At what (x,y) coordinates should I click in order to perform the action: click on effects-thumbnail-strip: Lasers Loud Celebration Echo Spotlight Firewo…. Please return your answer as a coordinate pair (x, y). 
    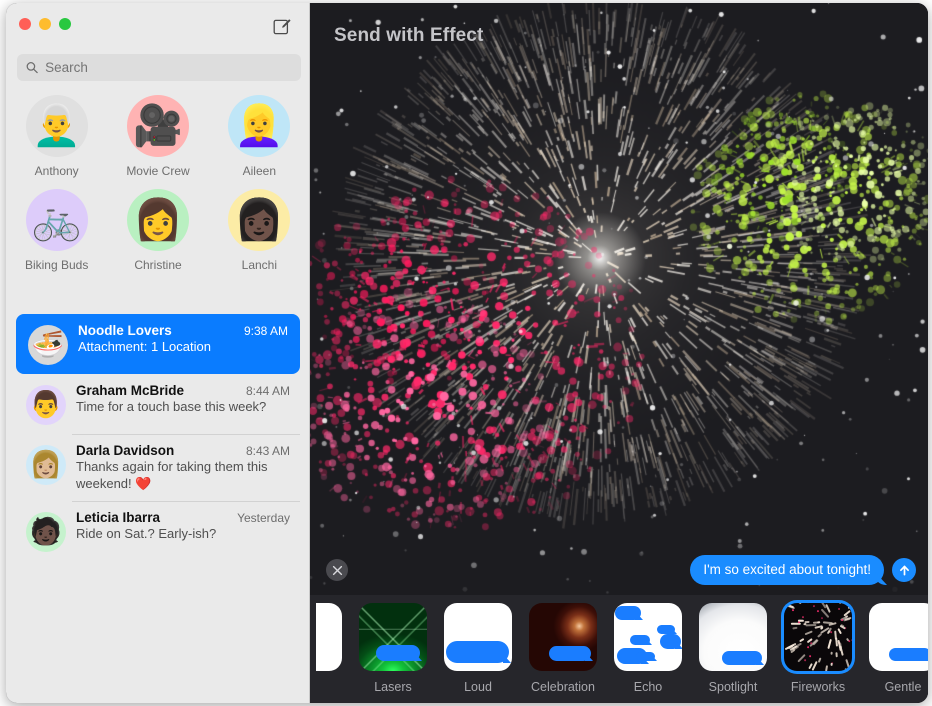
    Looking at the image, I should click on (619, 648).